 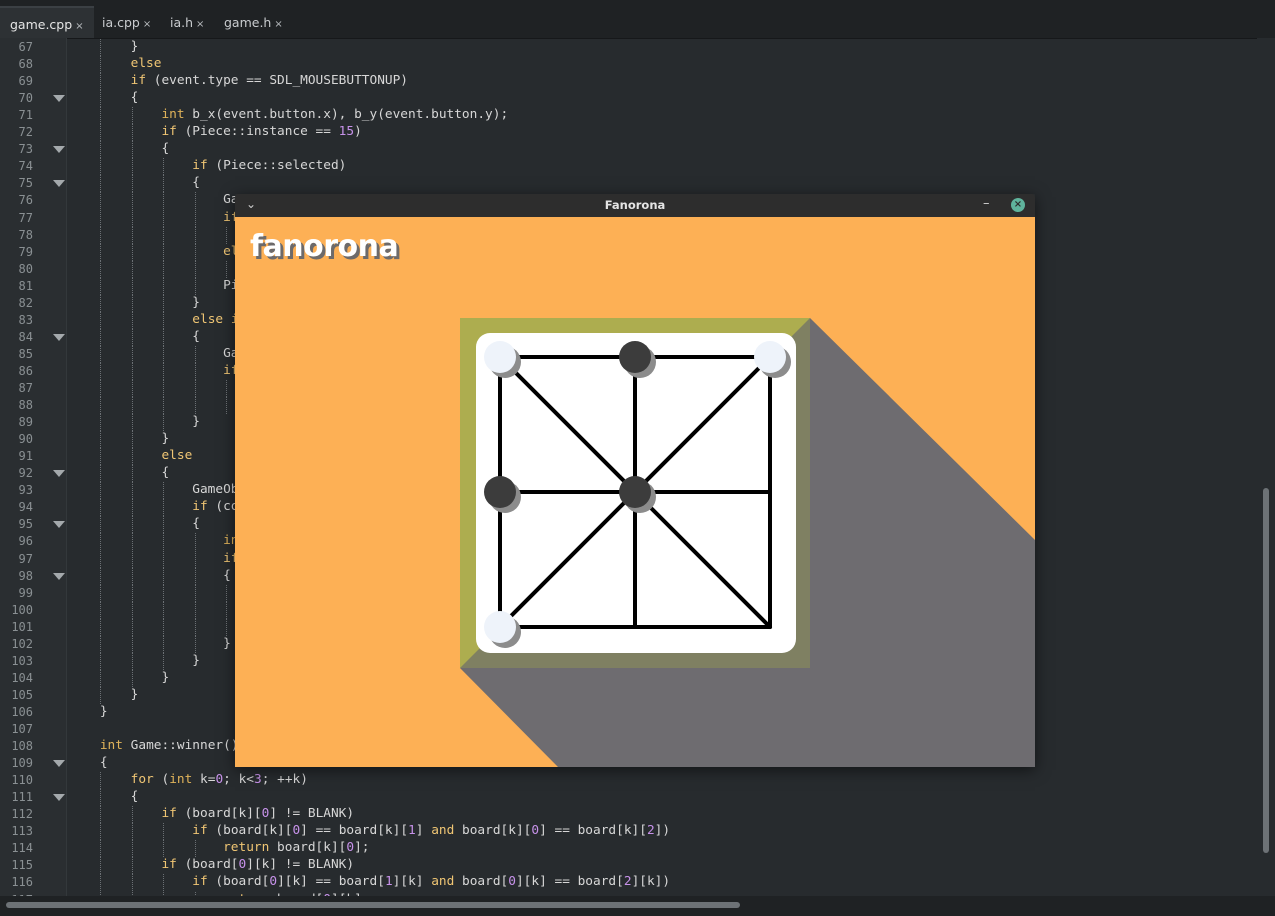 What do you see at coordinates (242, 370) in the screenshot?
I see `code-line: if (p` at bounding box center [242, 370].